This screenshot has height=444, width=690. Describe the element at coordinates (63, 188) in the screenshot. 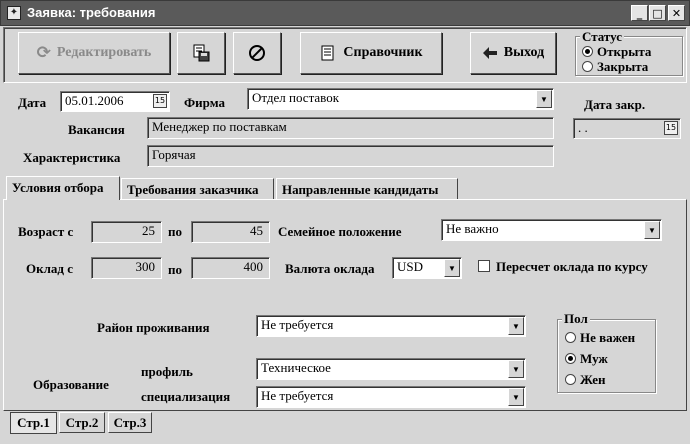

I see `tab-conditions: Условия отбора` at that location.